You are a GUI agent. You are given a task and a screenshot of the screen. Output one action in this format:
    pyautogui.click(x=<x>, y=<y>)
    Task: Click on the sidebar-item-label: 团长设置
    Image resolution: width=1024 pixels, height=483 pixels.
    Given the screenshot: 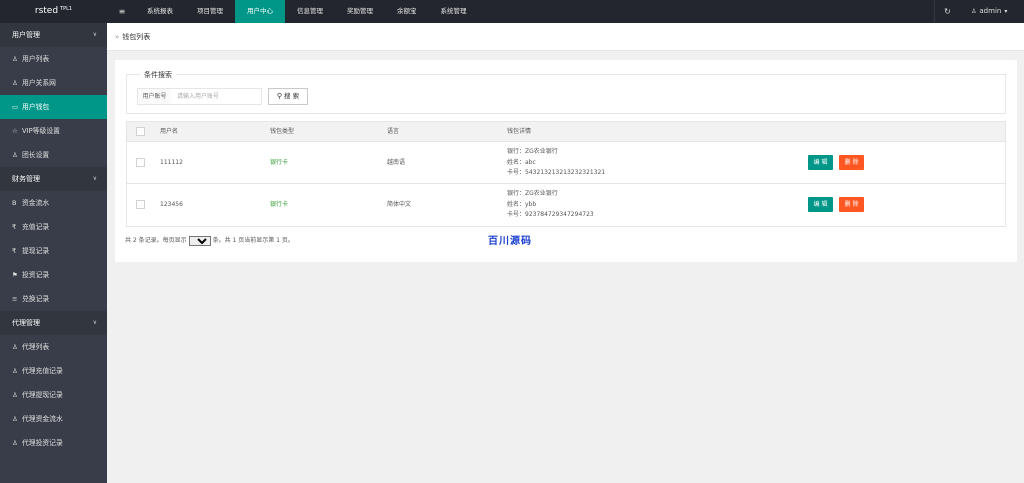 What is the action you would take?
    pyautogui.click(x=36, y=155)
    